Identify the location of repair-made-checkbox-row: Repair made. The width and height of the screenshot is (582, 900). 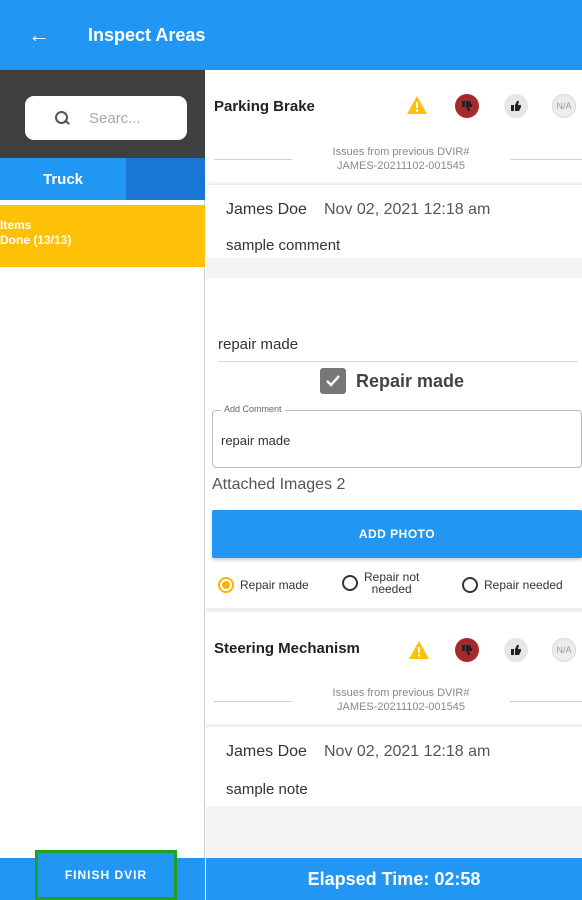
(392, 381).